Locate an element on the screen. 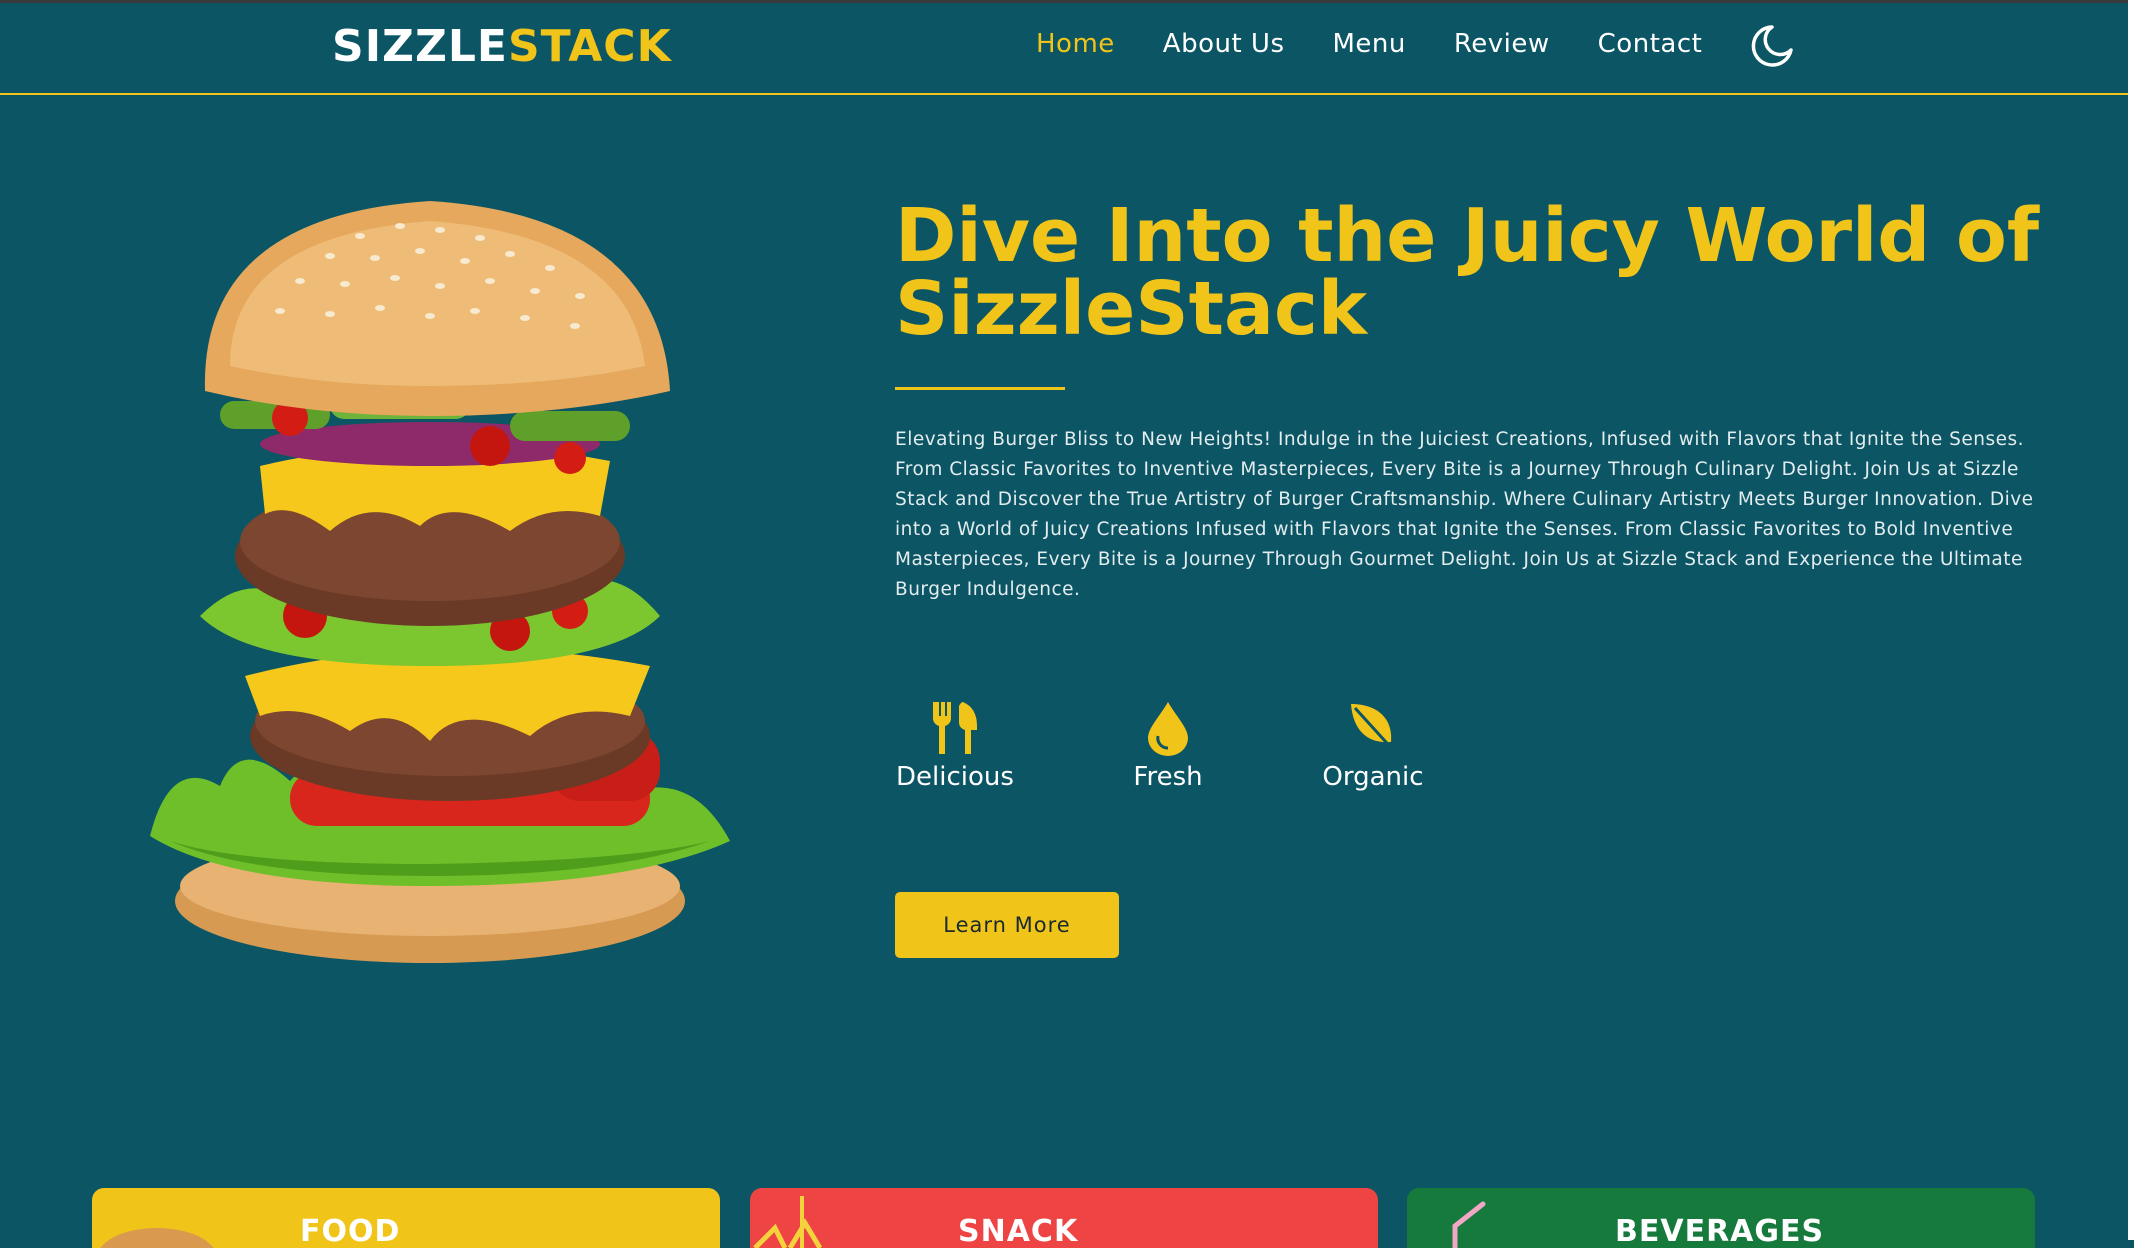 This screenshot has width=2134, height=1248. category-card-food: FOOD is located at coordinates (406, 1218).